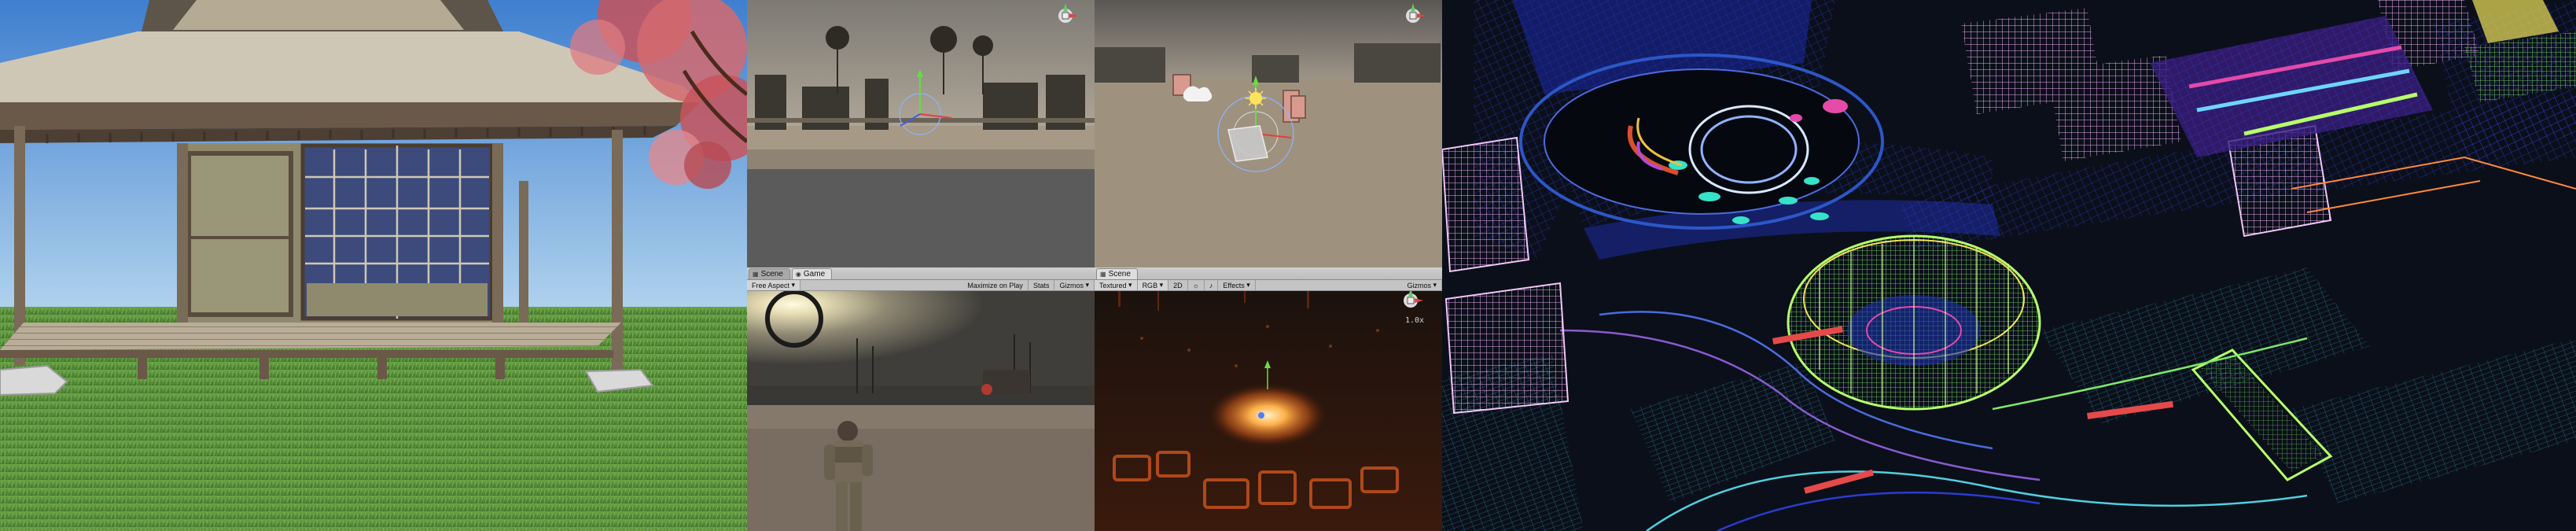 The width and height of the screenshot is (2576, 531). I want to click on sun-icon: ☼, so click(1195, 285).